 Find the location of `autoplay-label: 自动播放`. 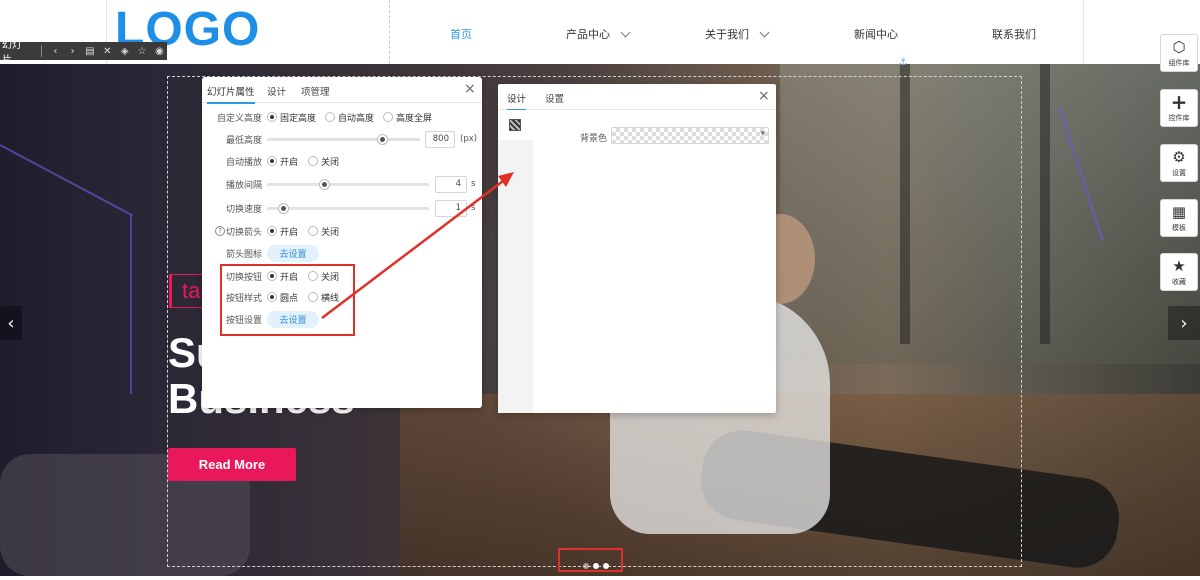

autoplay-label: 自动播放 is located at coordinates (243, 162).